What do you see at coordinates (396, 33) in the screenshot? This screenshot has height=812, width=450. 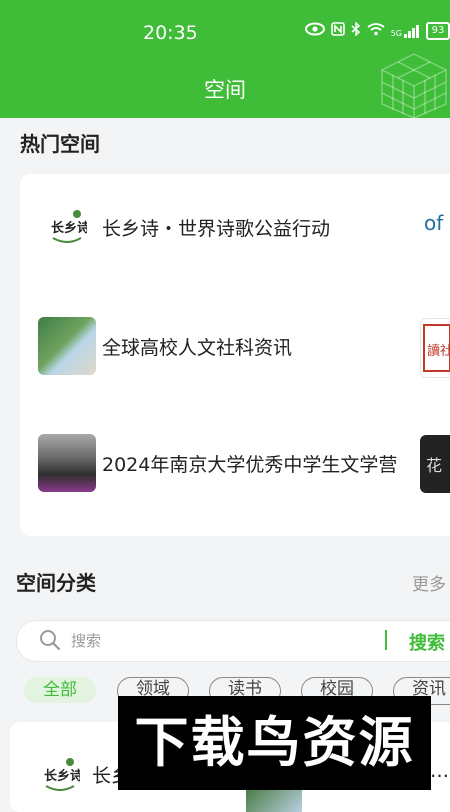 I see `network-type: 5G` at bounding box center [396, 33].